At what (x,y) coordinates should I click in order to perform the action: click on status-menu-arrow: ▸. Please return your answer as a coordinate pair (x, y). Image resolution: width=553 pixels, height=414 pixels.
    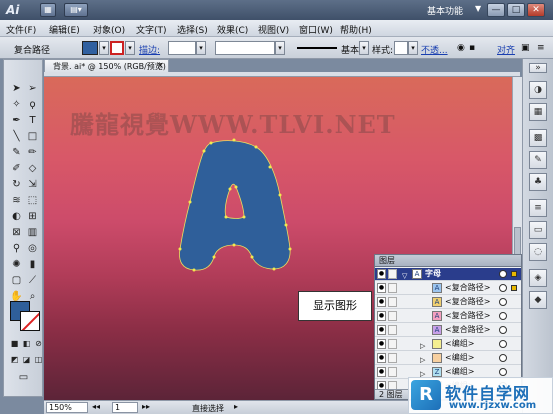
    Looking at the image, I should click on (236, 406).